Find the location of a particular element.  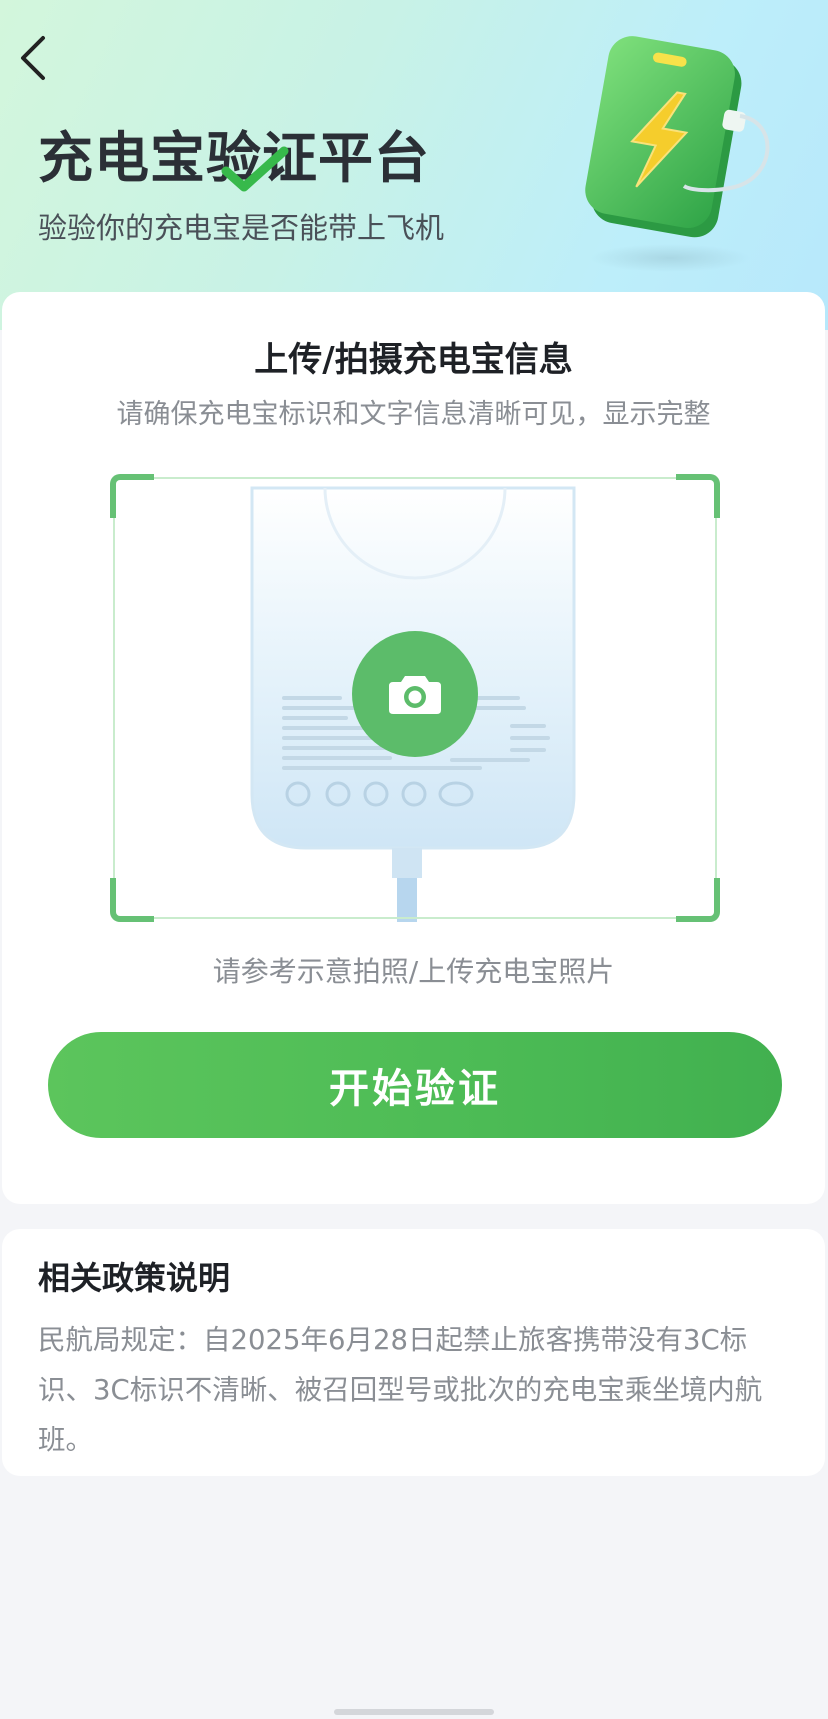

power-bank-lightning-icon is located at coordinates (677, 154).